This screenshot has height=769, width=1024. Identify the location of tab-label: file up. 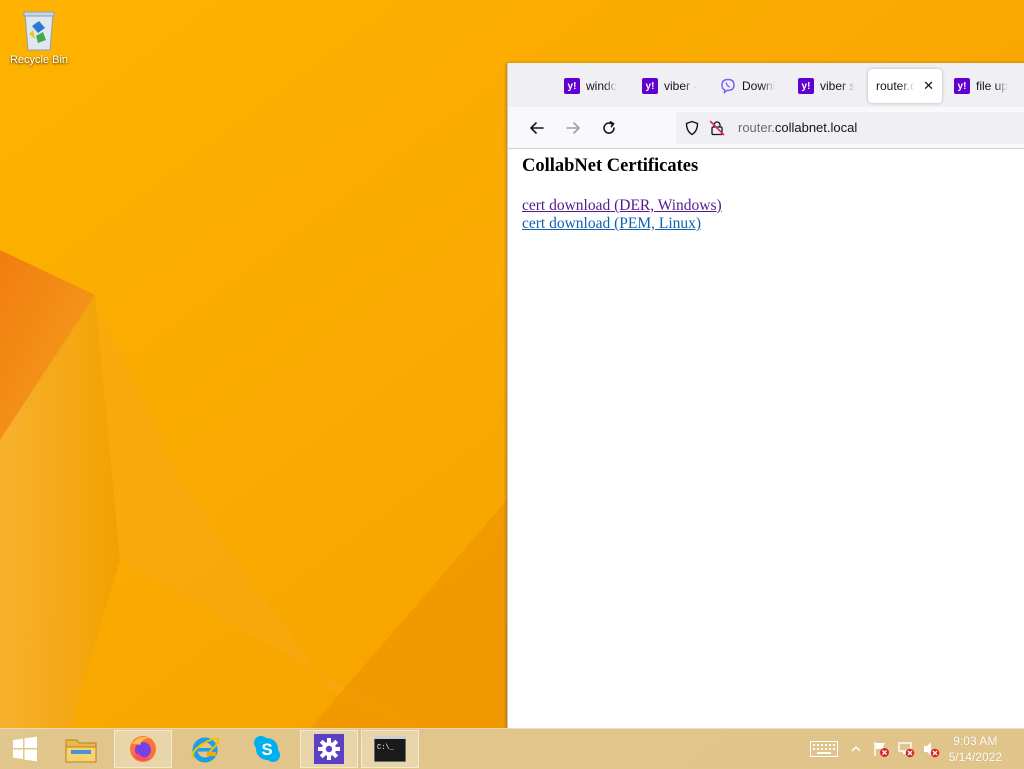
(992, 86).